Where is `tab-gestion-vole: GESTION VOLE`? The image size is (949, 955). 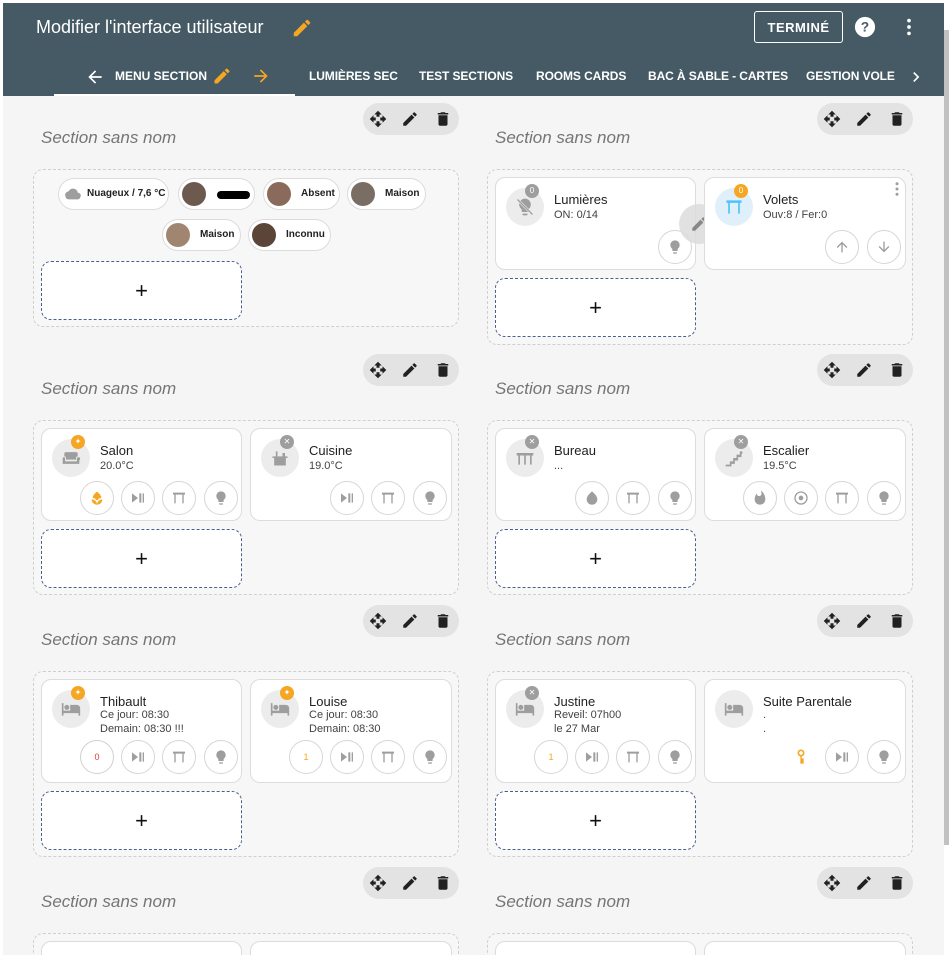 tab-gestion-vole: GESTION VOLE is located at coordinates (850, 76).